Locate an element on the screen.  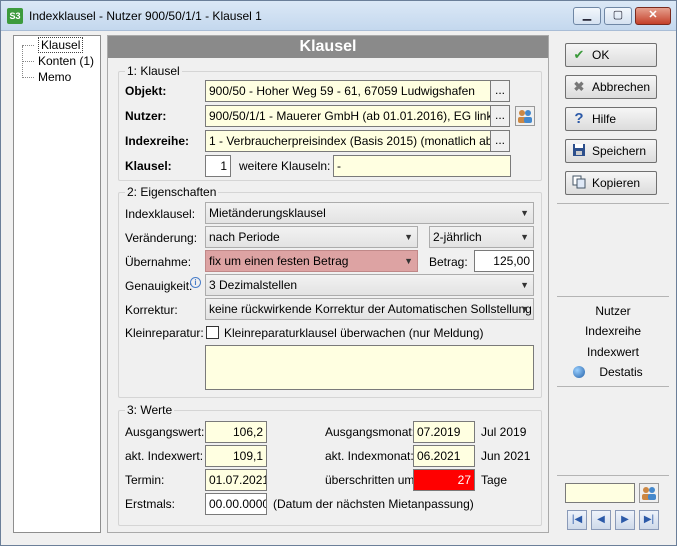
aktindexwert-label: akt. Indexwert: is located at coordinates (164, 456).